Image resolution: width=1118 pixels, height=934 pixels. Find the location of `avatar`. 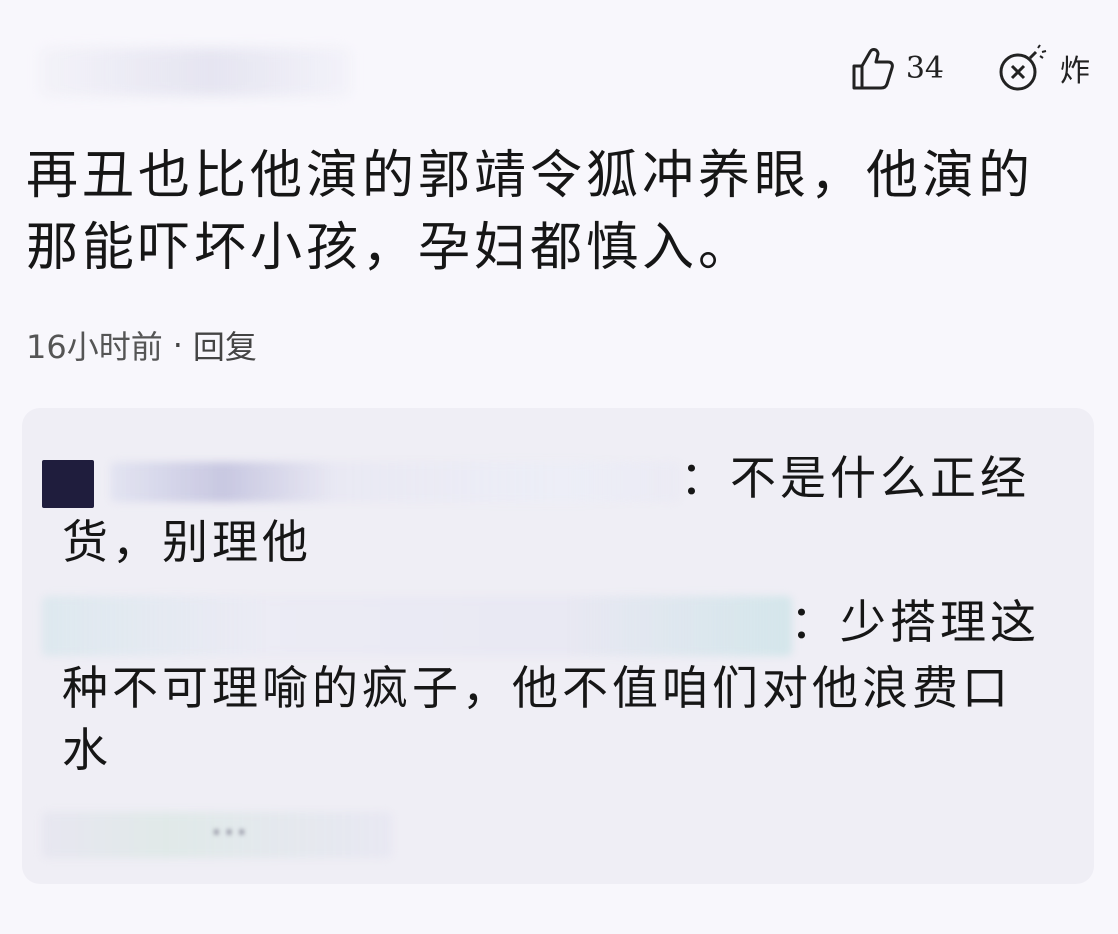

avatar is located at coordinates (68, 484).